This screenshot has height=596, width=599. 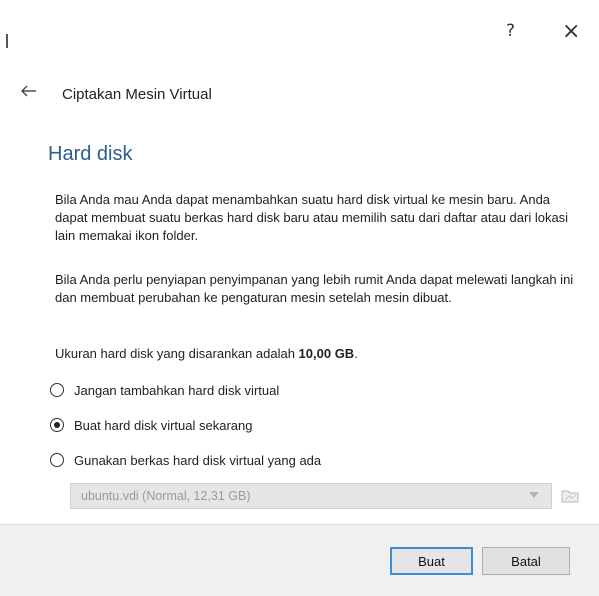 What do you see at coordinates (526, 561) in the screenshot?
I see `cancel-button: Batal` at bounding box center [526, 561].